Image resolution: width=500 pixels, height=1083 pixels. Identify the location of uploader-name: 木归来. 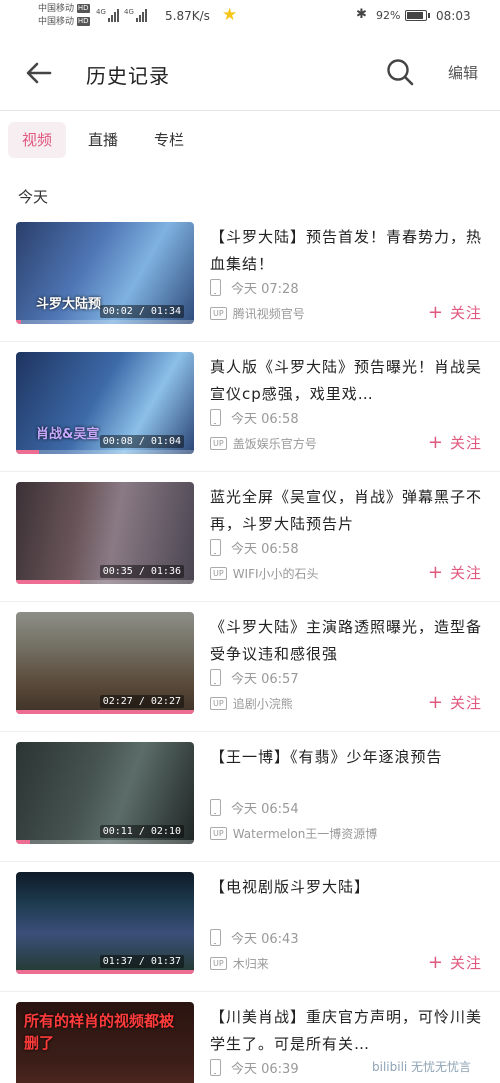
(250, 964).